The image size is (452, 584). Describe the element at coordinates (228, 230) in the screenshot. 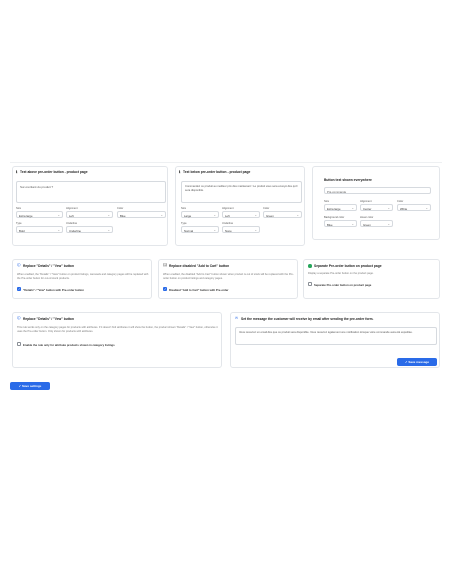

I see `underline-select-value: None` at that location.